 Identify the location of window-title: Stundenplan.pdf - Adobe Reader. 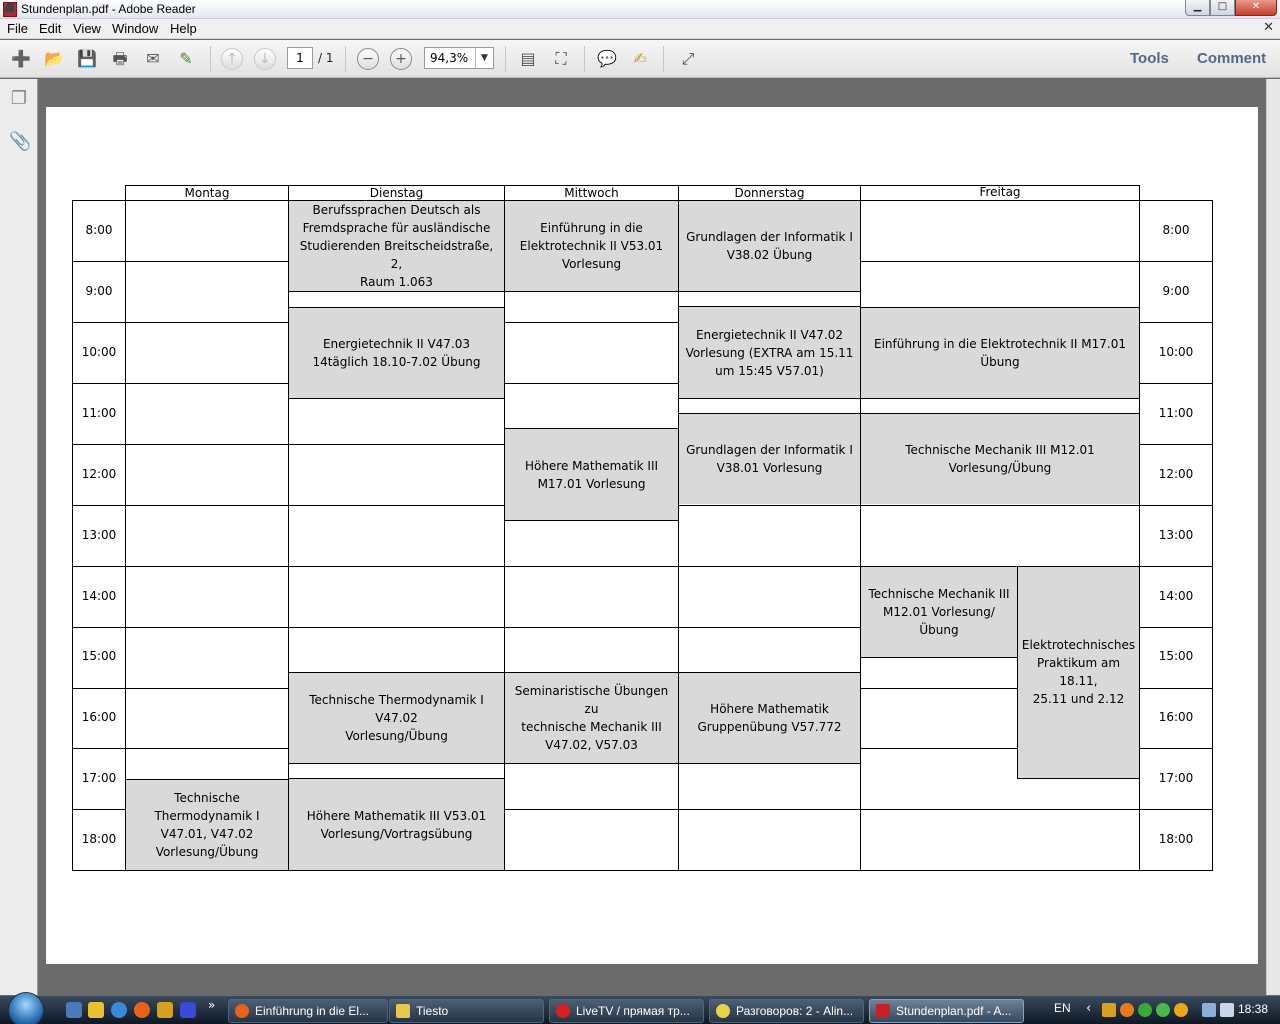
(108, 9).